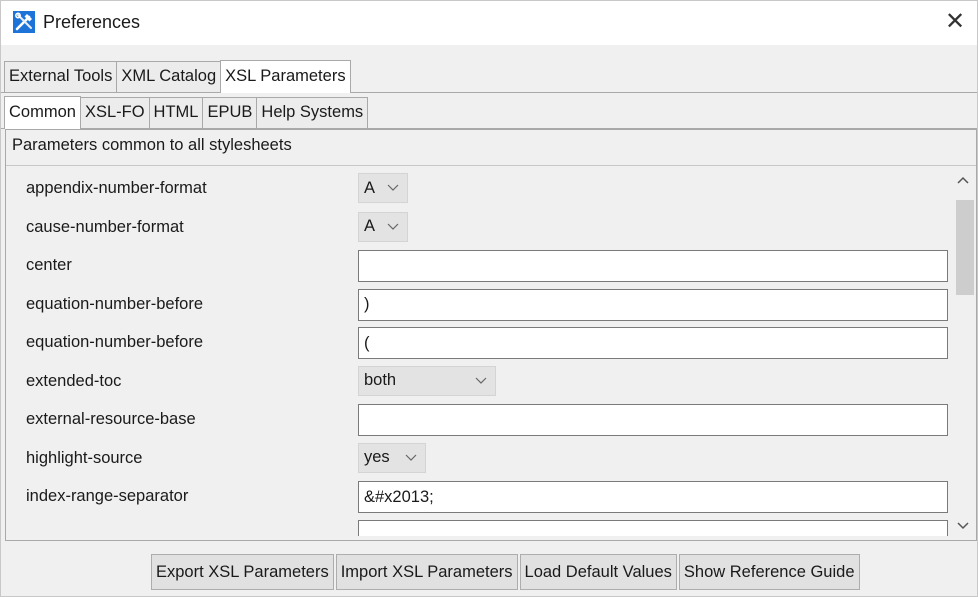 This screenshot has width=978, height=597. What do you see at coordinates (176, 112) in the screenshot?
I see `tab-html: HTML` at bounding box center [176, 112].